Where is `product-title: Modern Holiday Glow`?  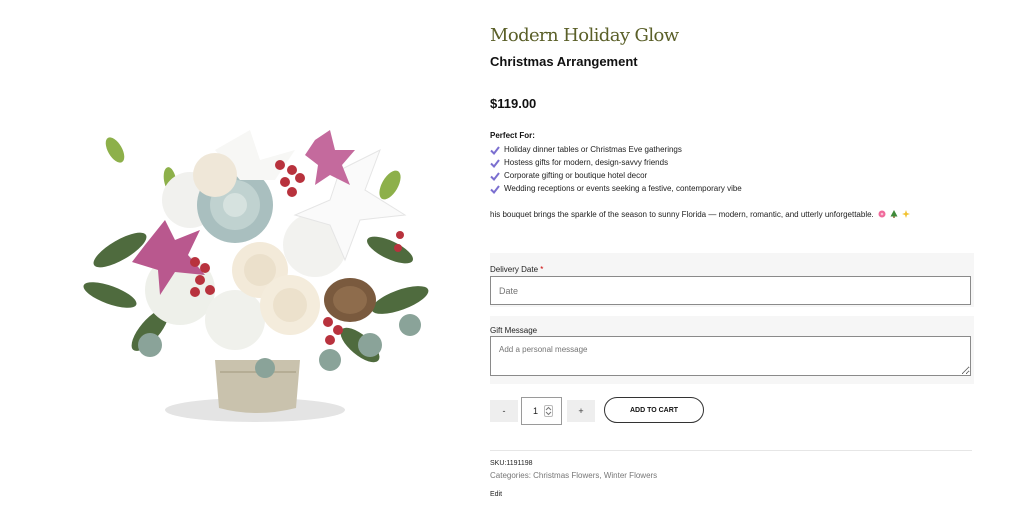 product-title: Modern Holiday Glow is located at coordinates (584, 35).